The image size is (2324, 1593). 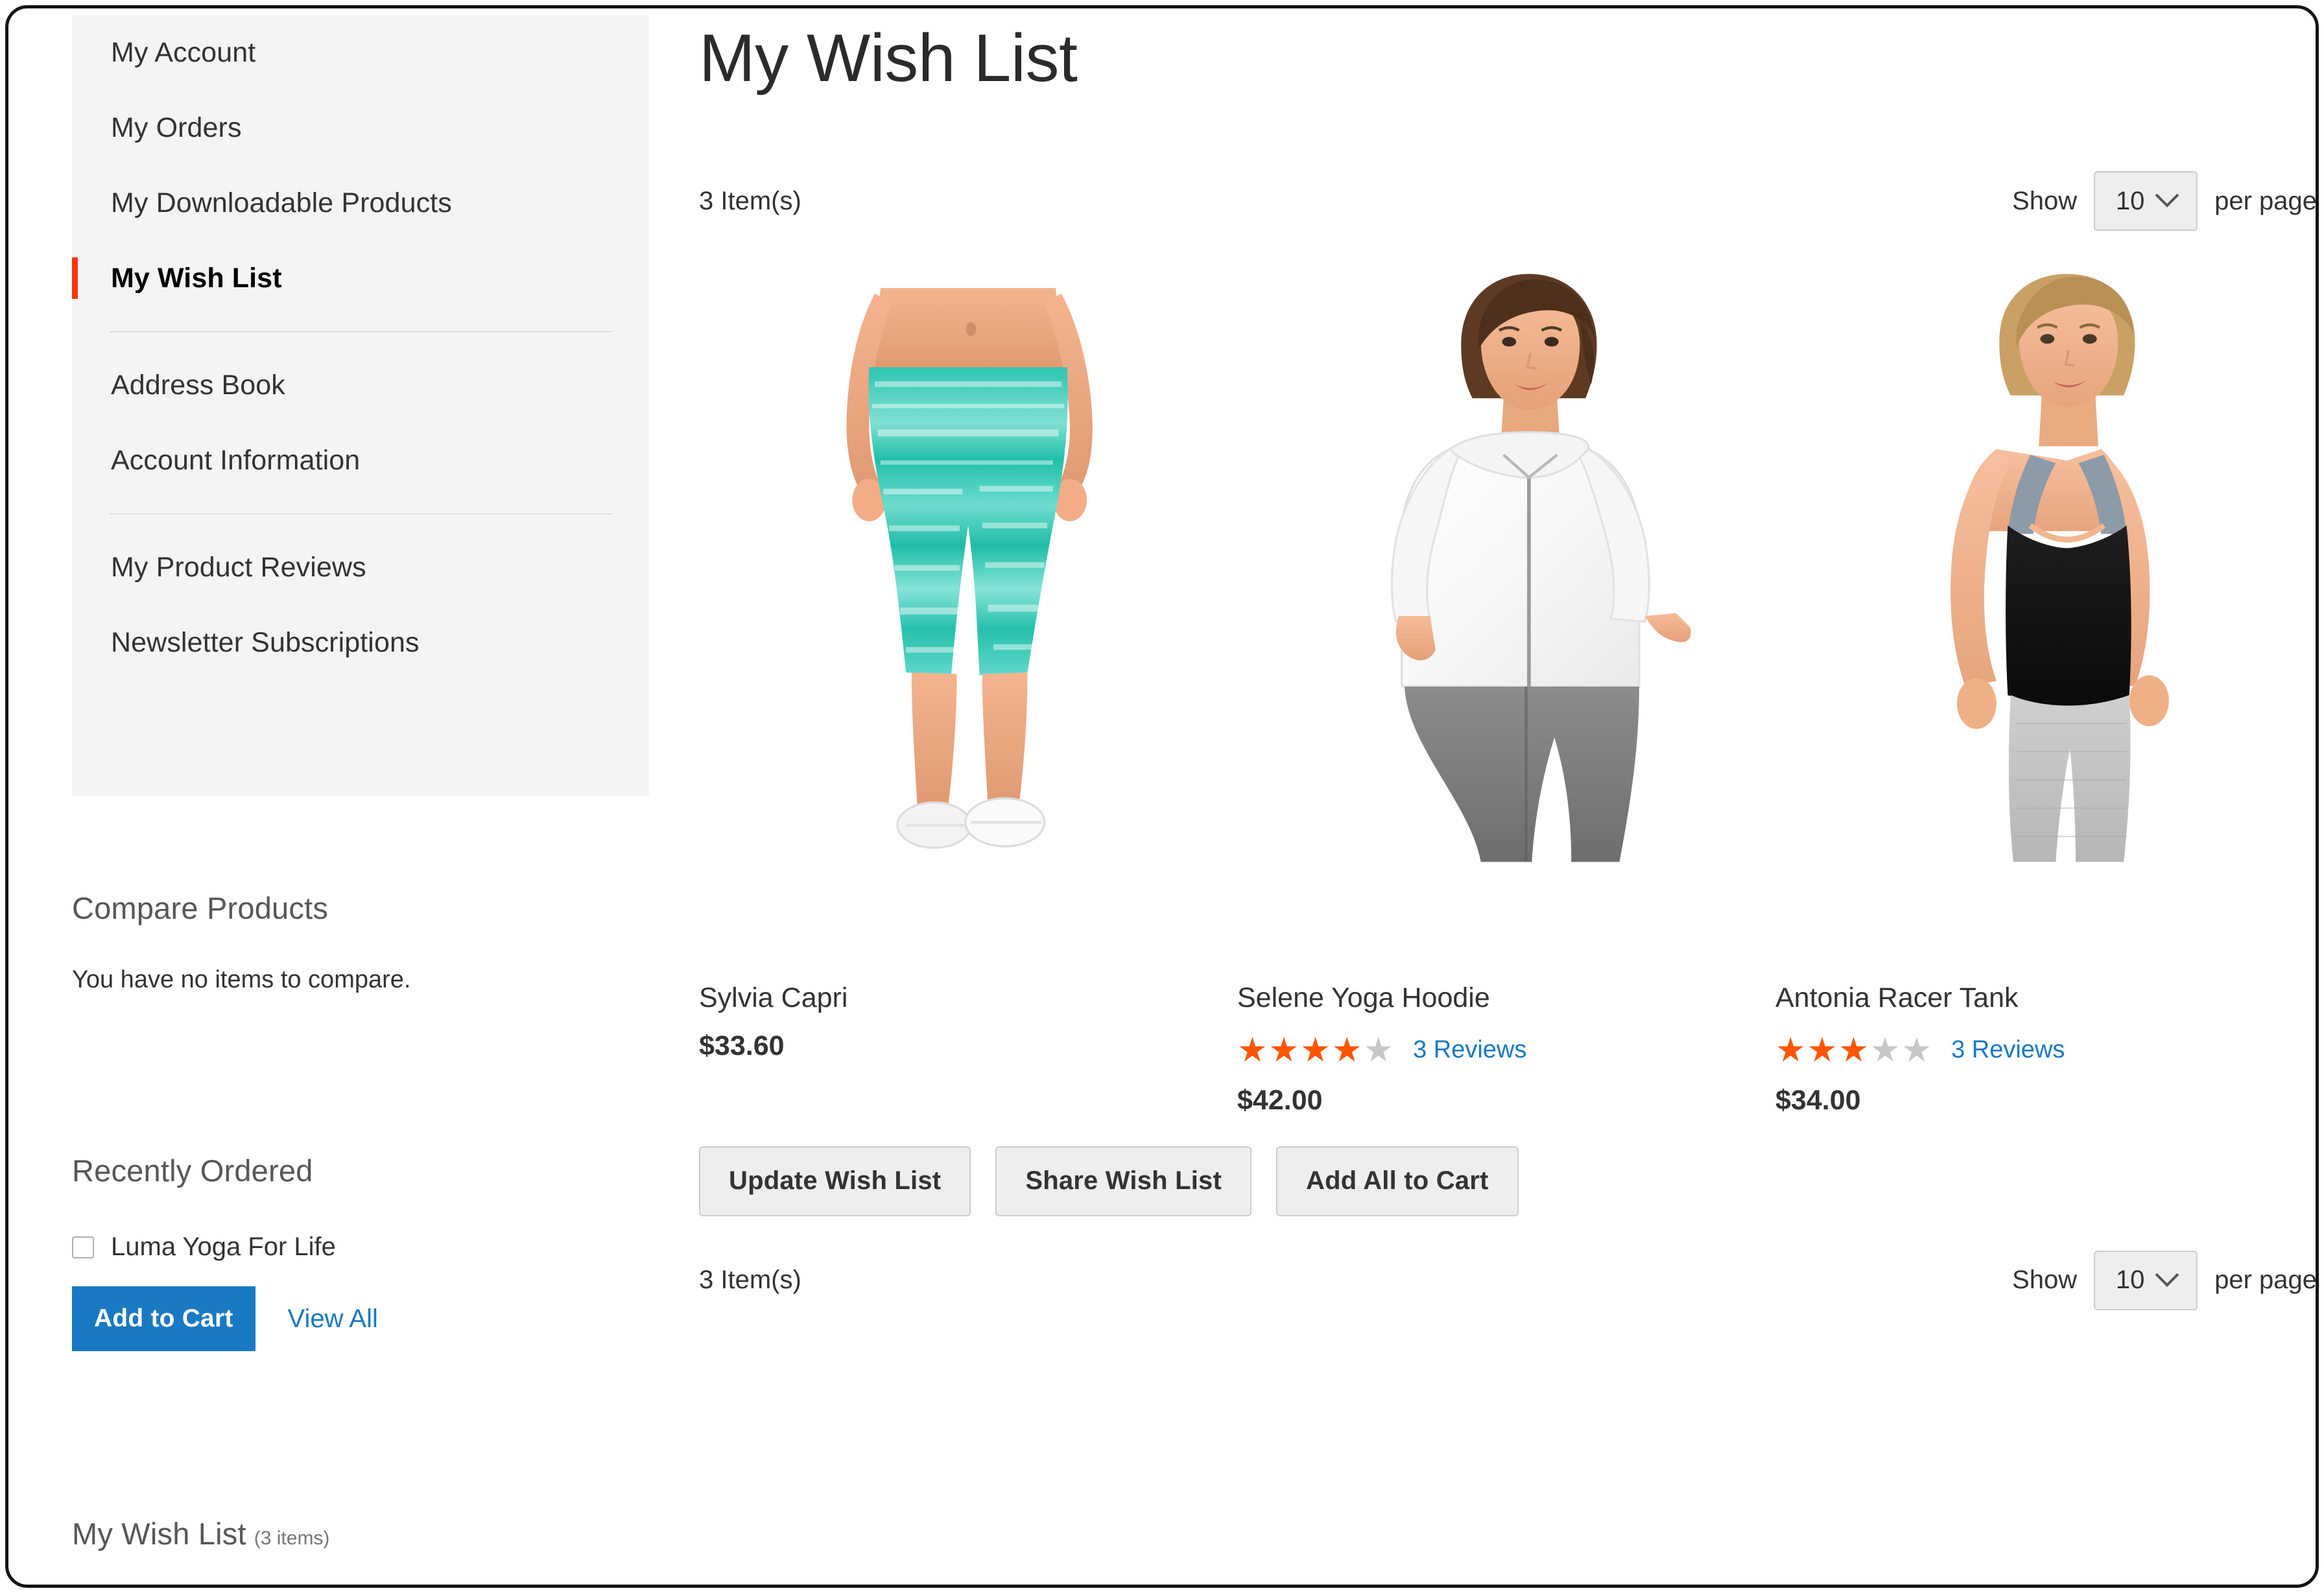 What do you see at coordinates (292, 1538) in the screenshot?
I see `wishlist-widget-count: (3 items)` at bounding box center [292, 1538].